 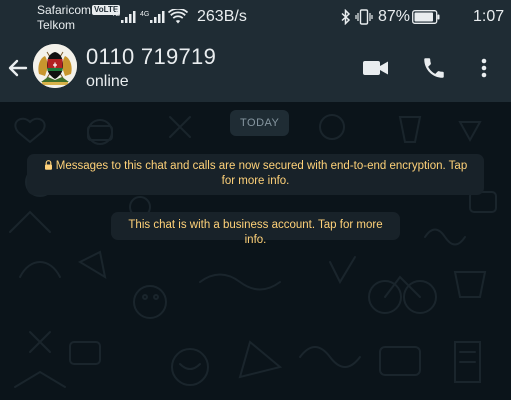 I want to click on wifi-icon, so click(x=178, y=16).